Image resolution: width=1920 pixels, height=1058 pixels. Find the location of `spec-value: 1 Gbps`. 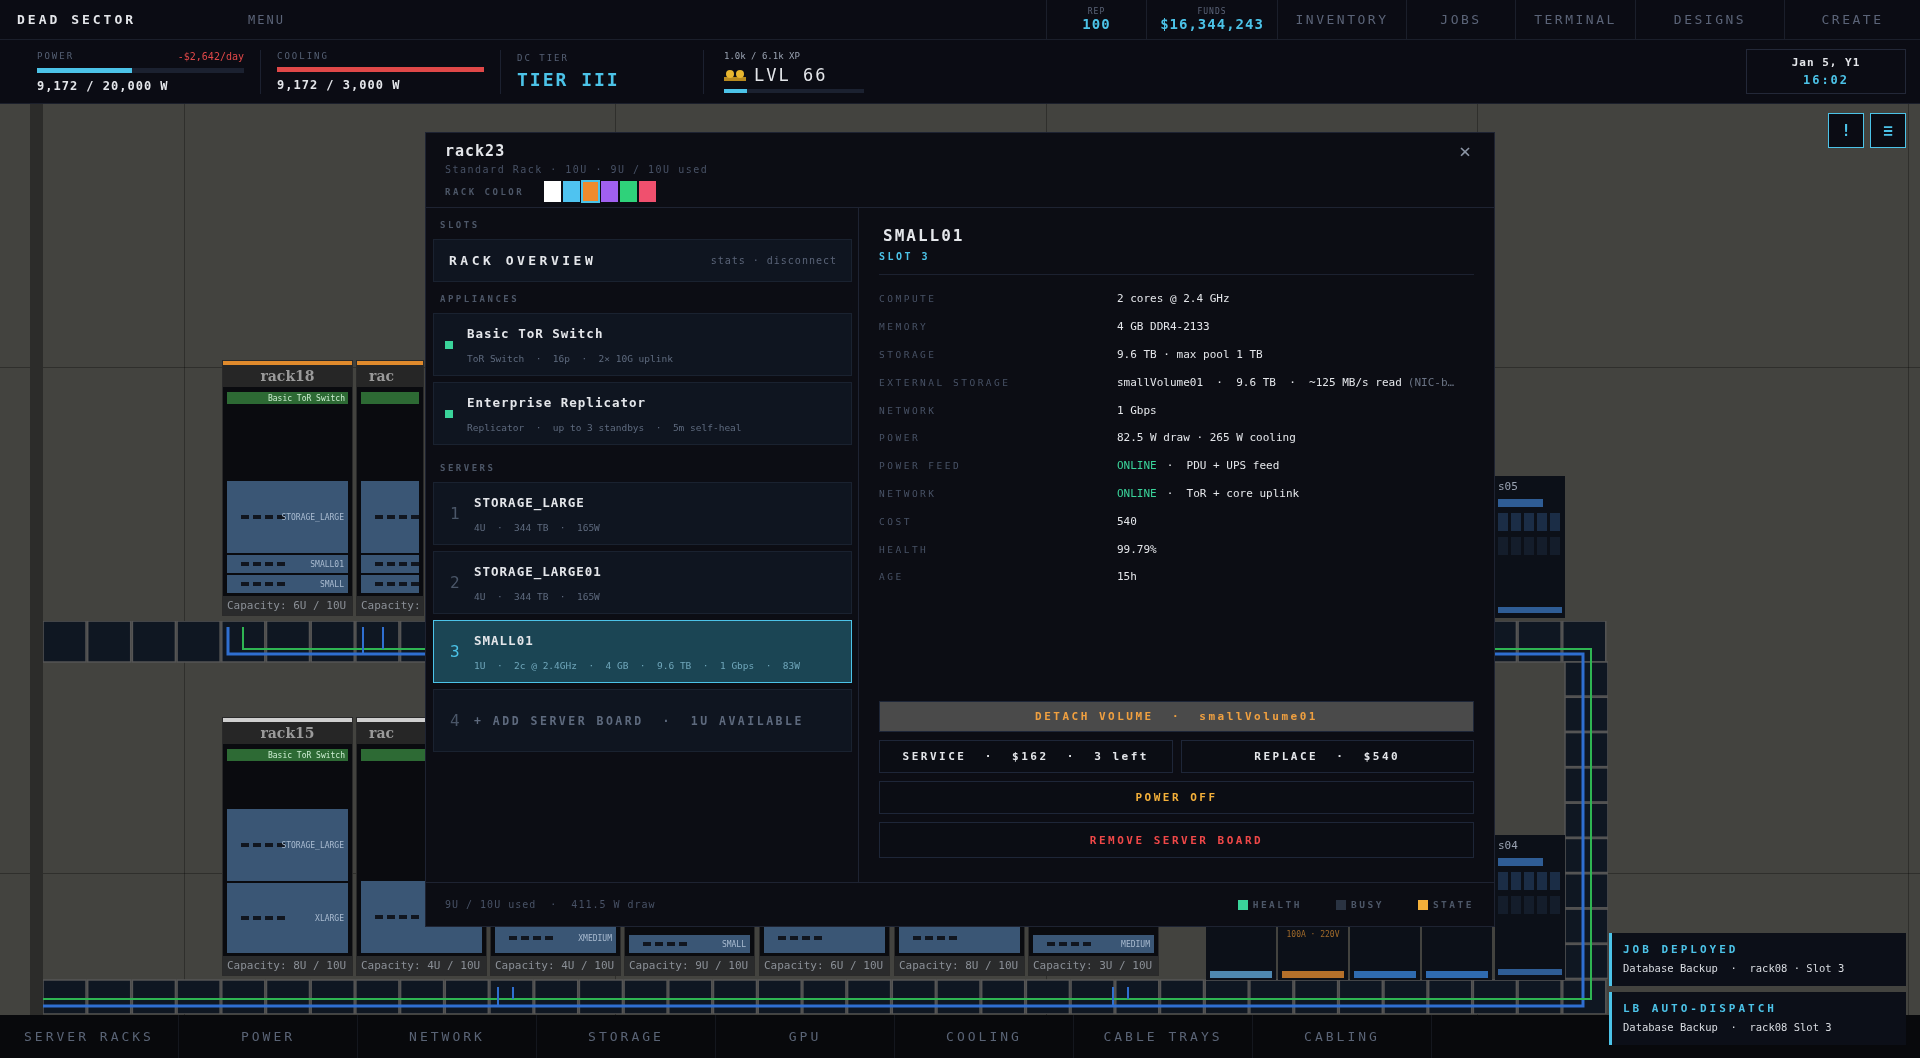

spec-value: 1 Gbps is located at coordinates (1137, 410).